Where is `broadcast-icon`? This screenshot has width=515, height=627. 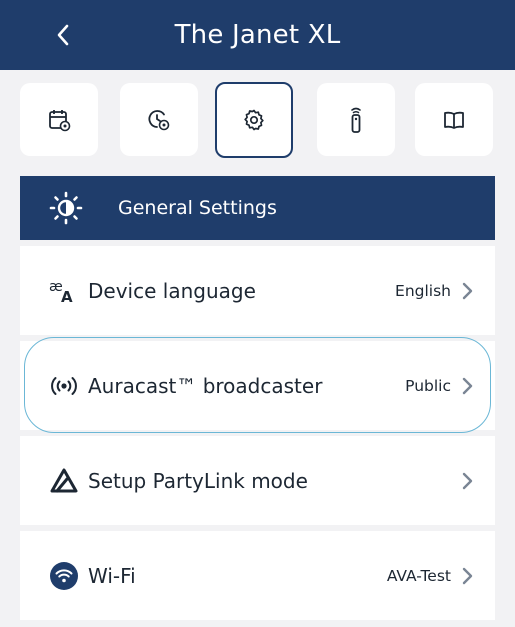 broadcast-icon is located at coordinates (64, 386).